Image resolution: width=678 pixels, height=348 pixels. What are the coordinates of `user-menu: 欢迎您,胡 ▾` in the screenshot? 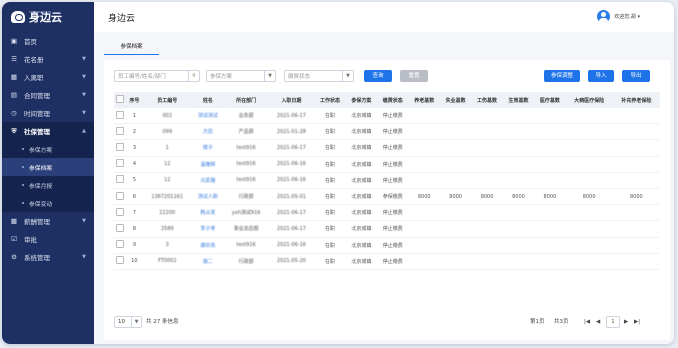 It's located at (618, 16).